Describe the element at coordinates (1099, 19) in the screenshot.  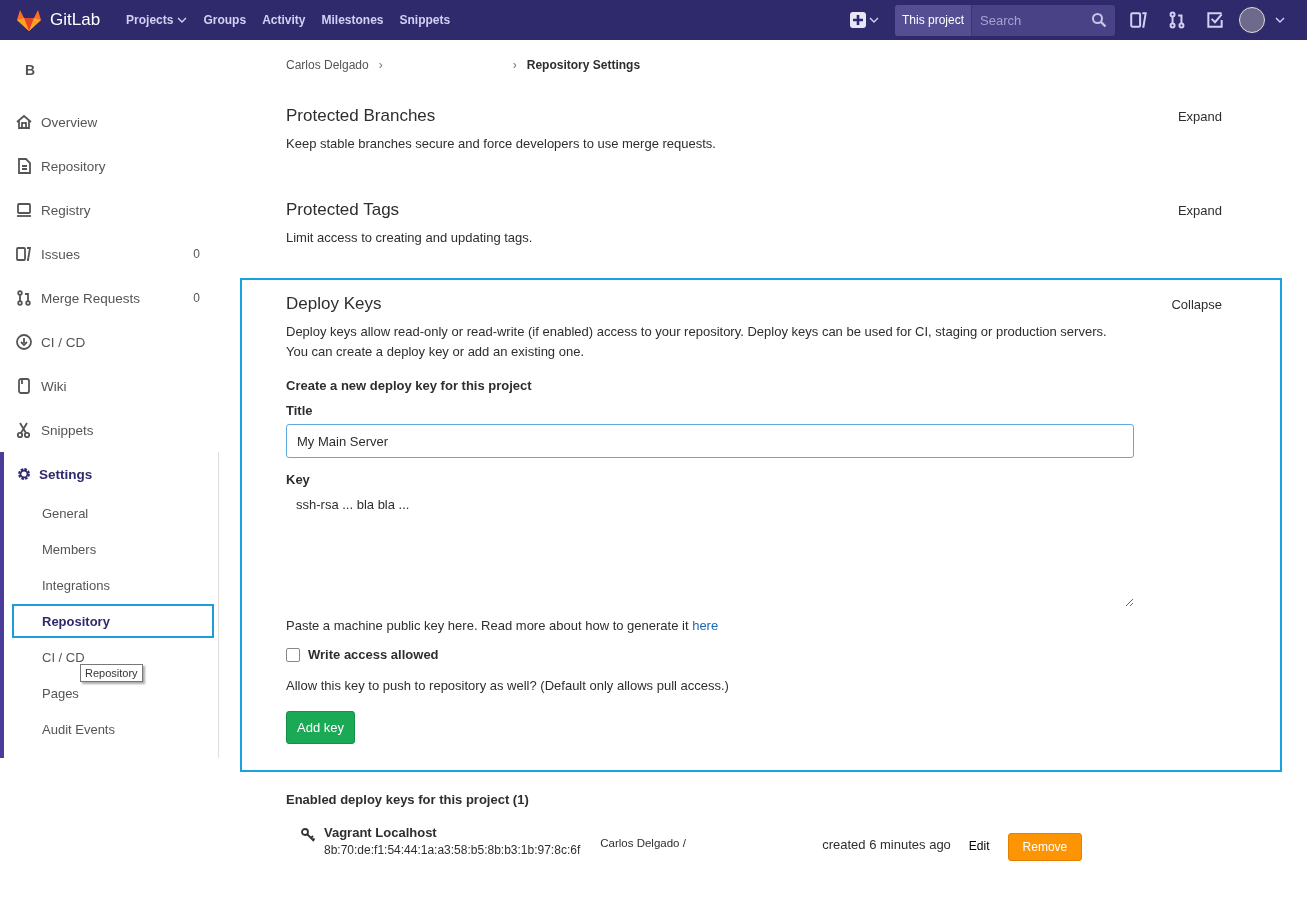
I see `search-icon` at that location.